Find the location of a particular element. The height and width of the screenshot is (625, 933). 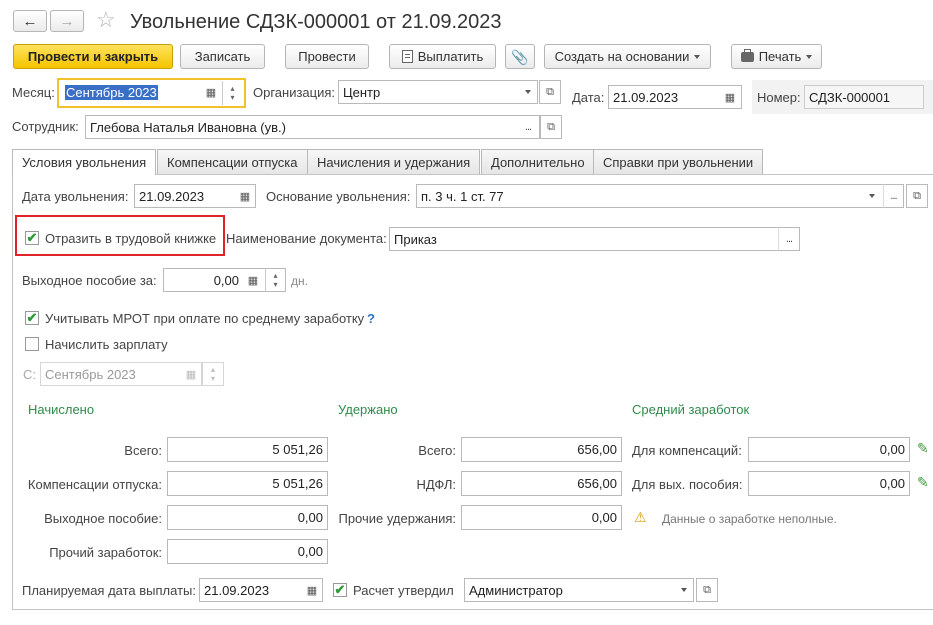

employee-select: Глебова Наталья Ивановна (ув.) is located at coordinates (312, 127).